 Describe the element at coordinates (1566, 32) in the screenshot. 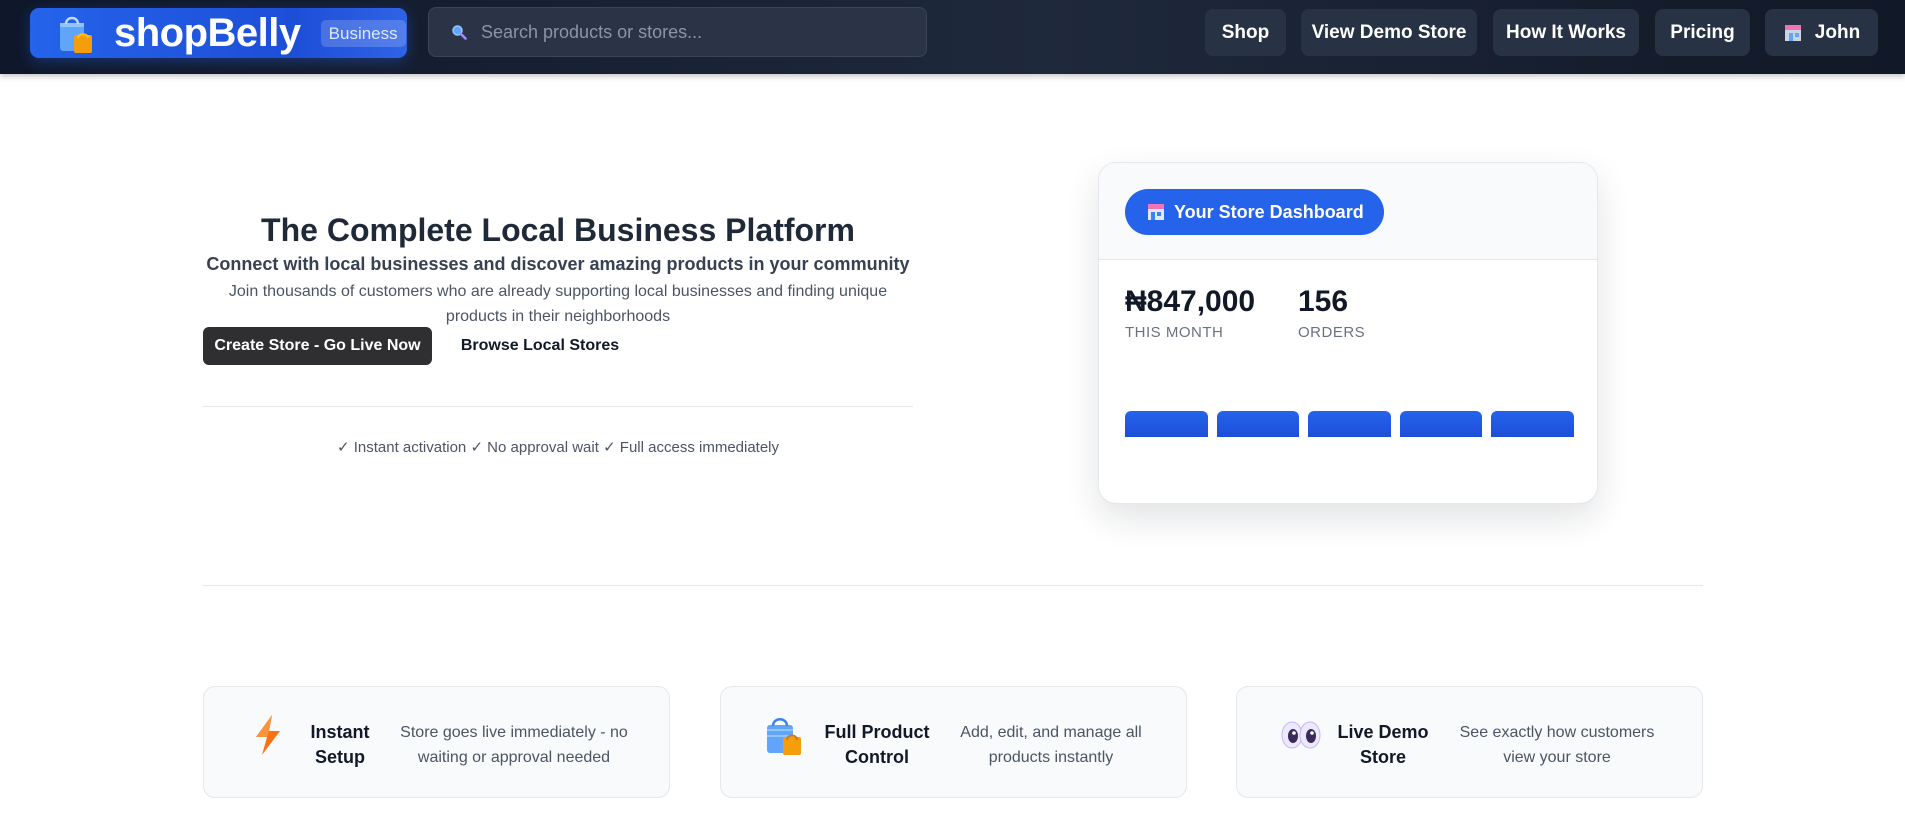

I see `nav-how-it-works-button: How It Works` at that location.